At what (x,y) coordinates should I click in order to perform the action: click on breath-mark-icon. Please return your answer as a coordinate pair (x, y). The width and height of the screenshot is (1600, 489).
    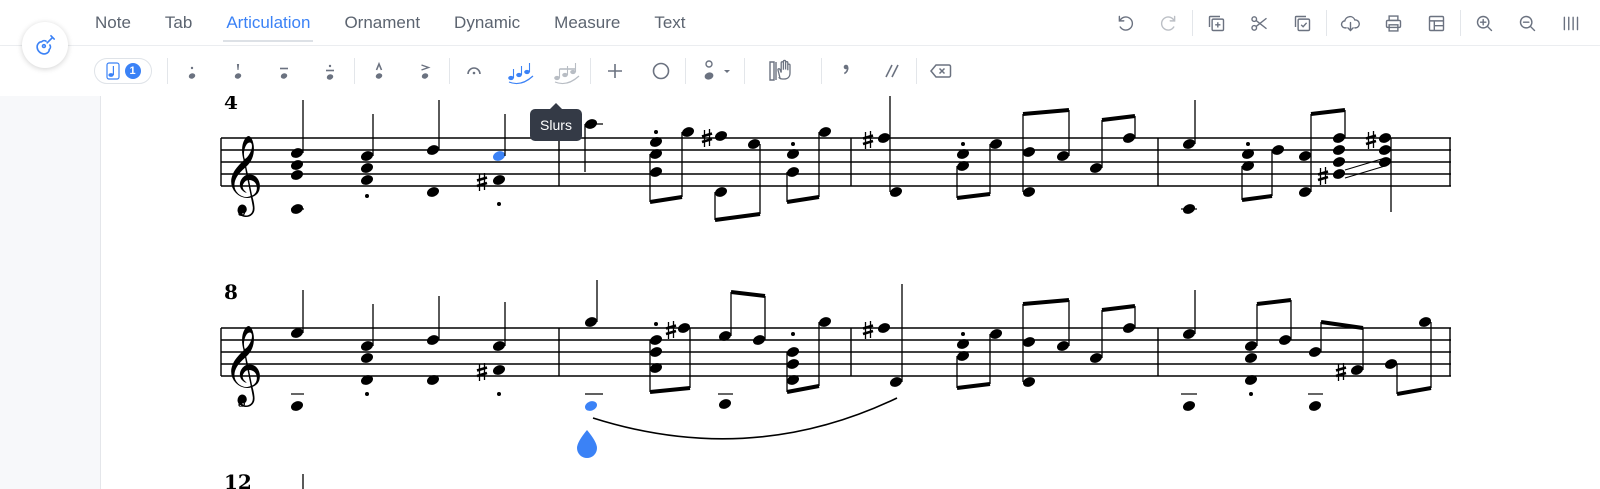
    Looking at the image, I should click on (846, 69).